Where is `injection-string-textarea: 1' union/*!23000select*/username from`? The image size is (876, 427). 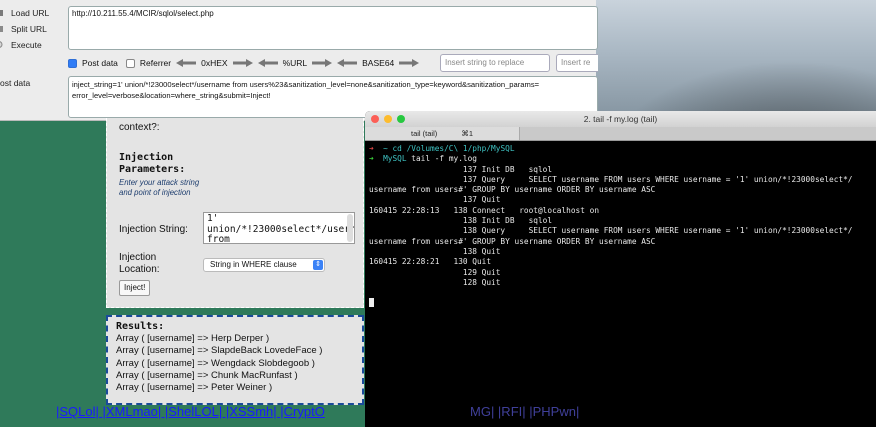 injection-string-textarea: 1' union/*!23000select*/username from is located at coordinates (279, 228).